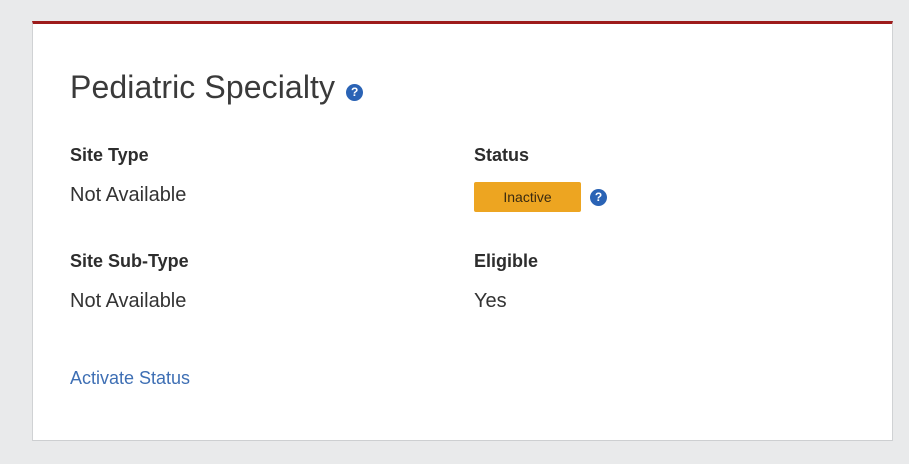 Image resolution: width=909 pixels, height=464 pixels. Describe the element at coordinates (128, 301) in the screenshot. I see `site-sub-type-value: Not Available` at that location.